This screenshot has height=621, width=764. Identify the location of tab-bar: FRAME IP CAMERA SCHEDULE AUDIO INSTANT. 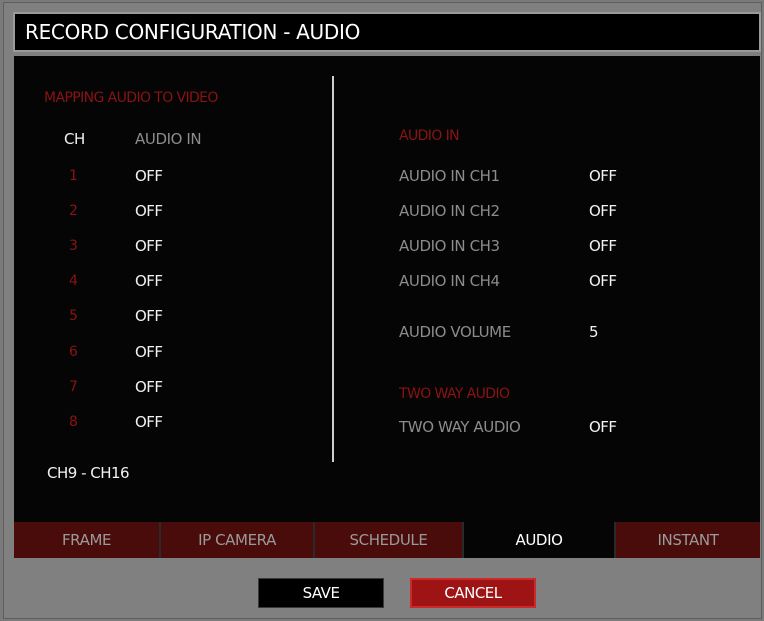
(387, 540).